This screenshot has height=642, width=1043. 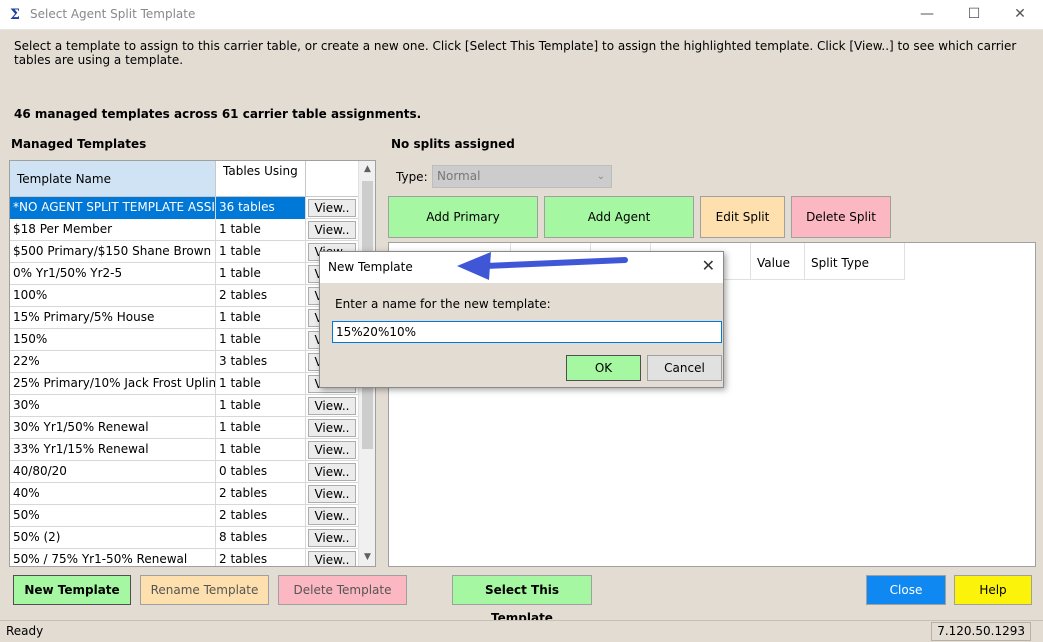 I want to click on delete-split-button: Delete Split, so click(x=841, y=217).